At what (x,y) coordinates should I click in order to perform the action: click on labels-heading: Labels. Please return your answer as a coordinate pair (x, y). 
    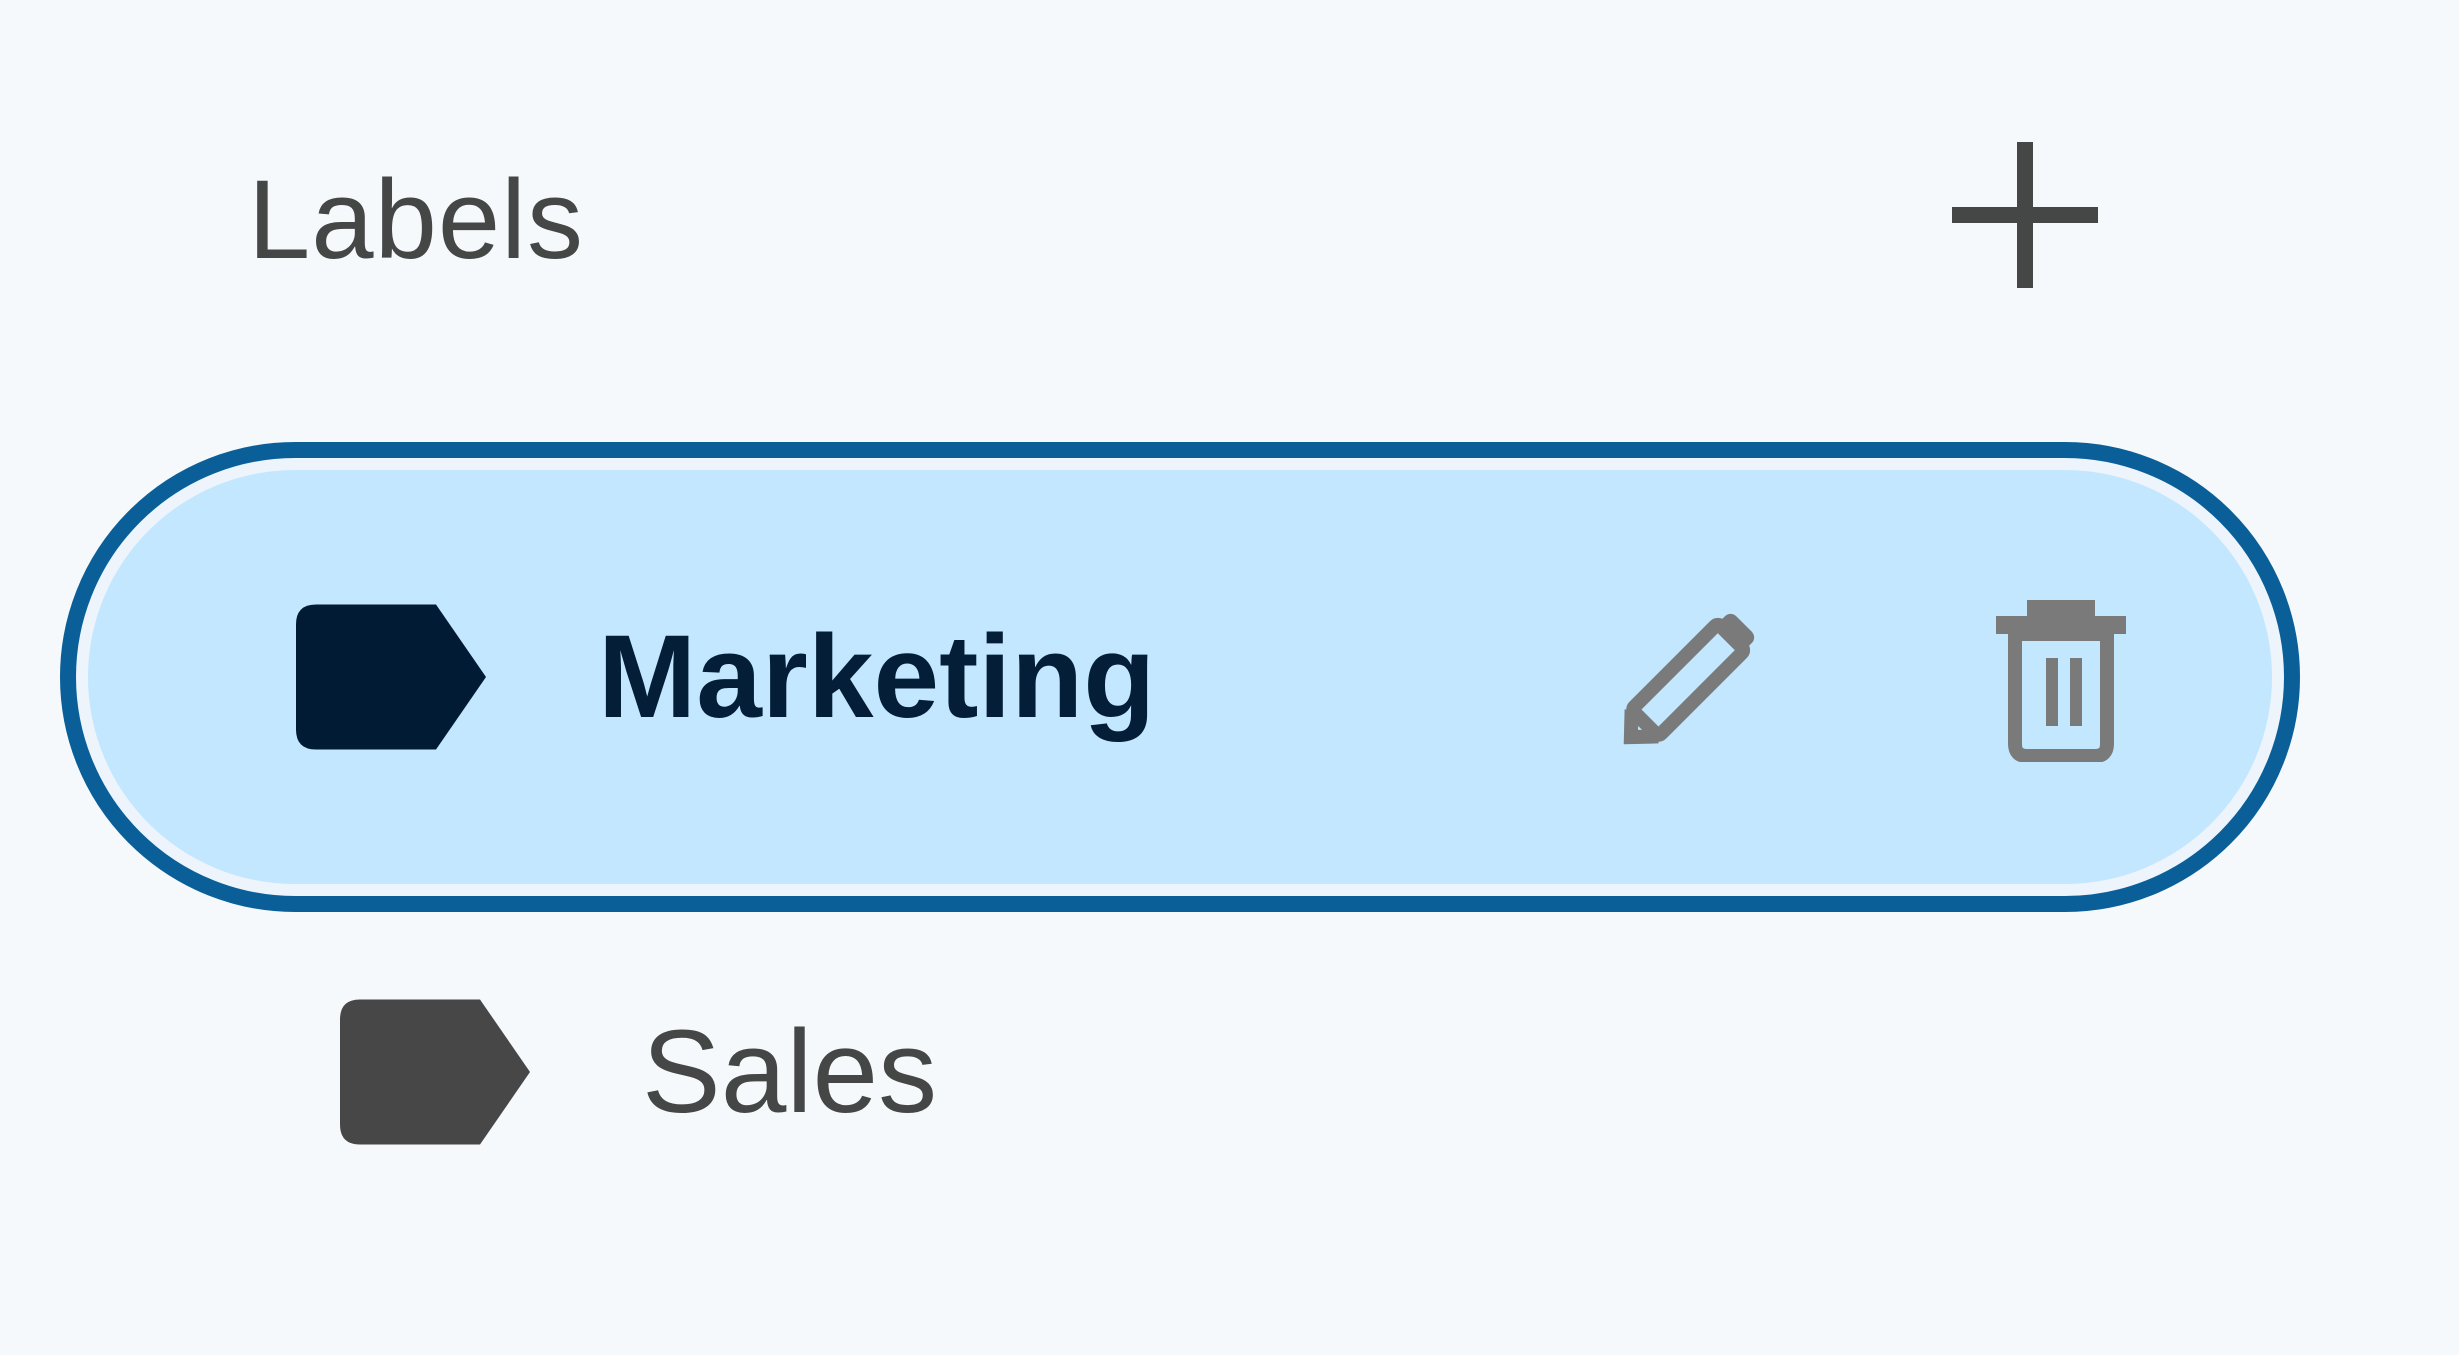
    Looking at the image, I should click on (416, 219).